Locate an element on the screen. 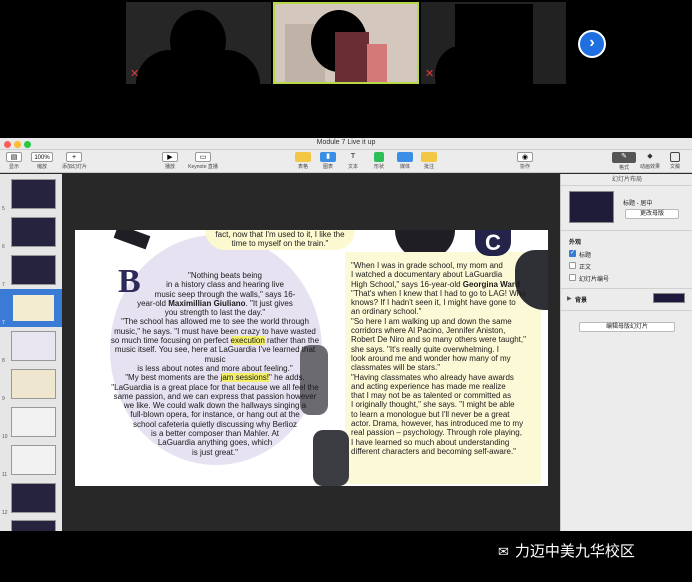  keynote-live-button: ▭ Keynote 直播 is located at coordinates (203, 161).